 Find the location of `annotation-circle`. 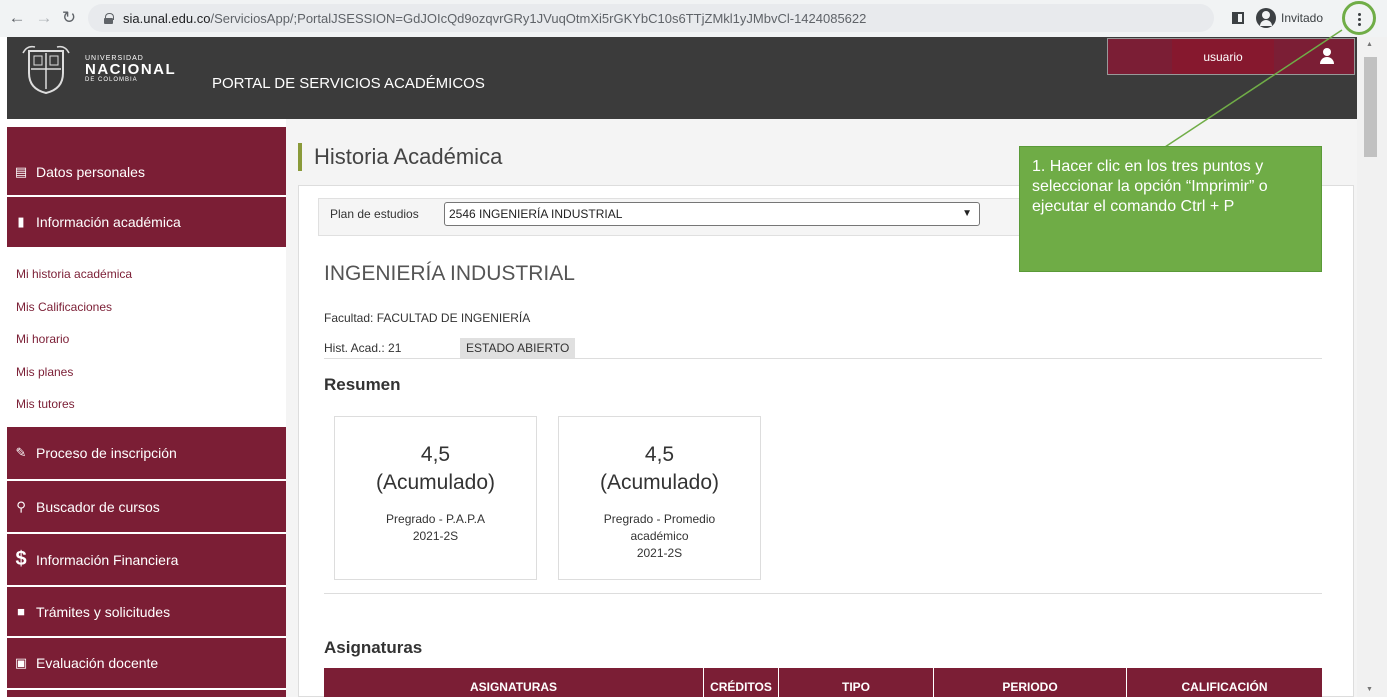

annotation-circle is located at coordinates (1359, 18).